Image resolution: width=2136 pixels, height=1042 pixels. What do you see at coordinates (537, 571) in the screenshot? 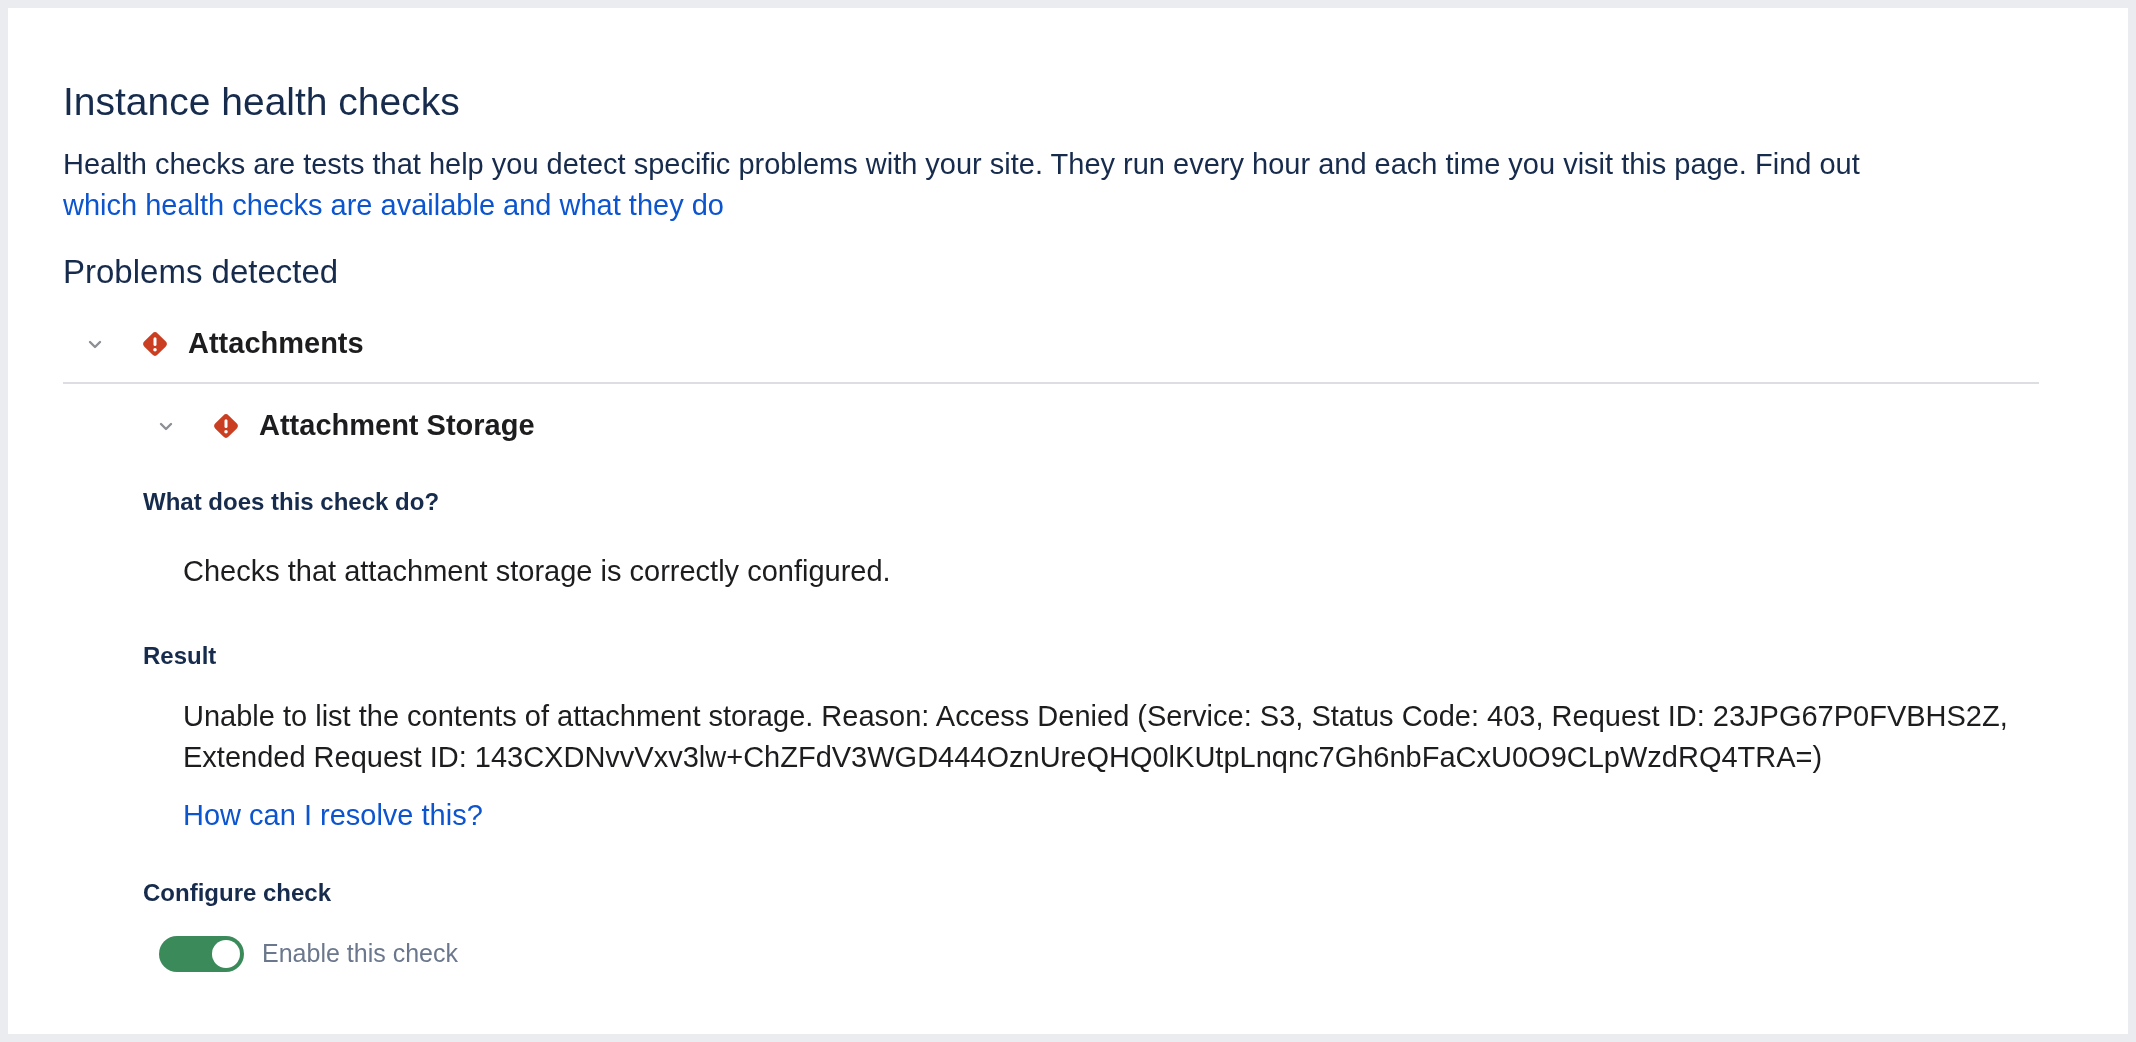
I see `check-description: Checks that attachment storage is correctly configured.` at bounding box center [537, 571].